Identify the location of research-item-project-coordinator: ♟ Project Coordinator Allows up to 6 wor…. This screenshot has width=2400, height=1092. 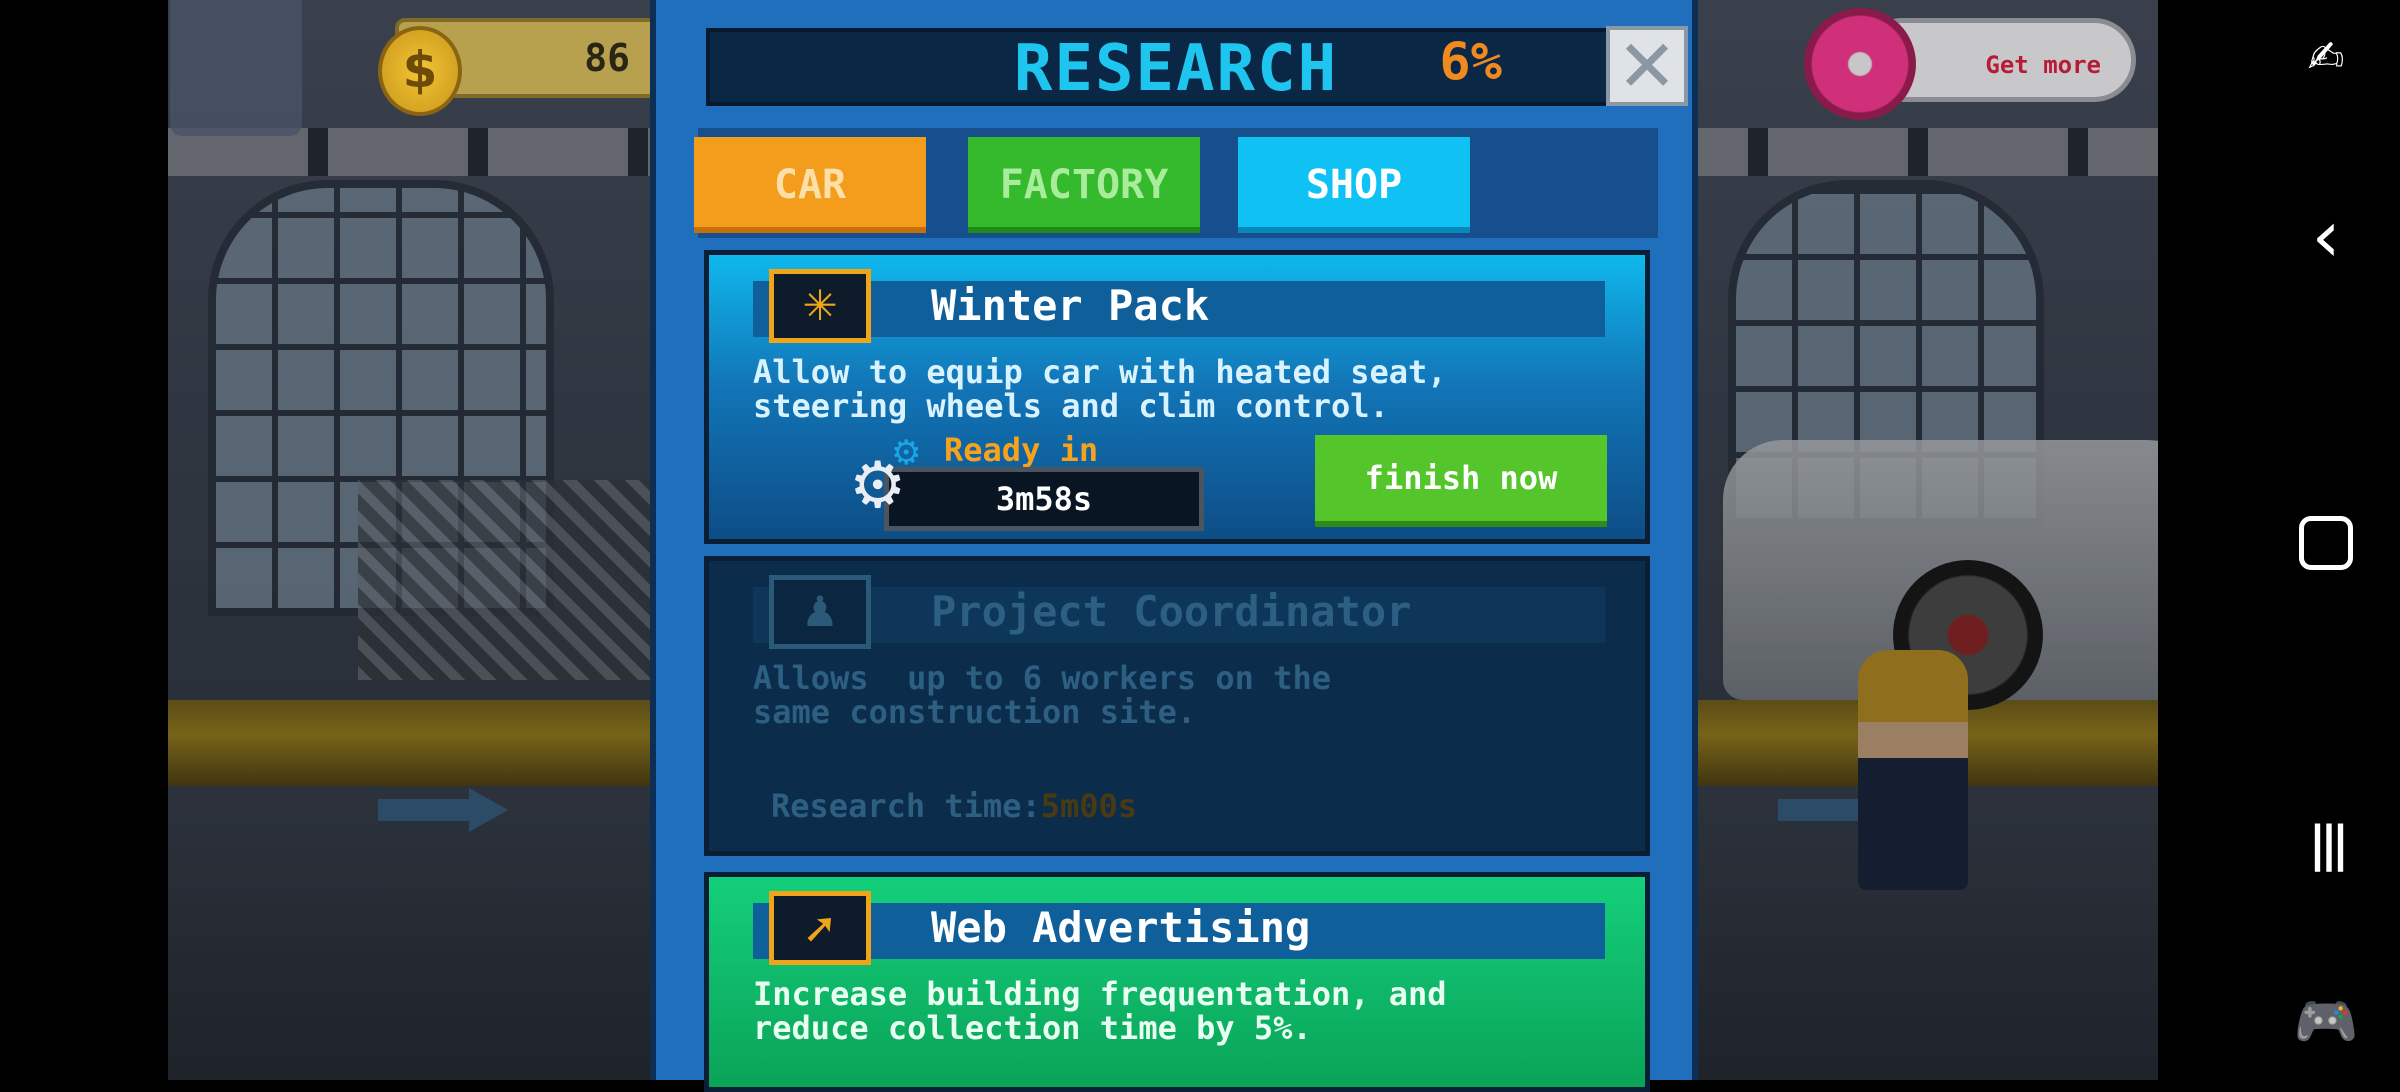
(1177, 706).